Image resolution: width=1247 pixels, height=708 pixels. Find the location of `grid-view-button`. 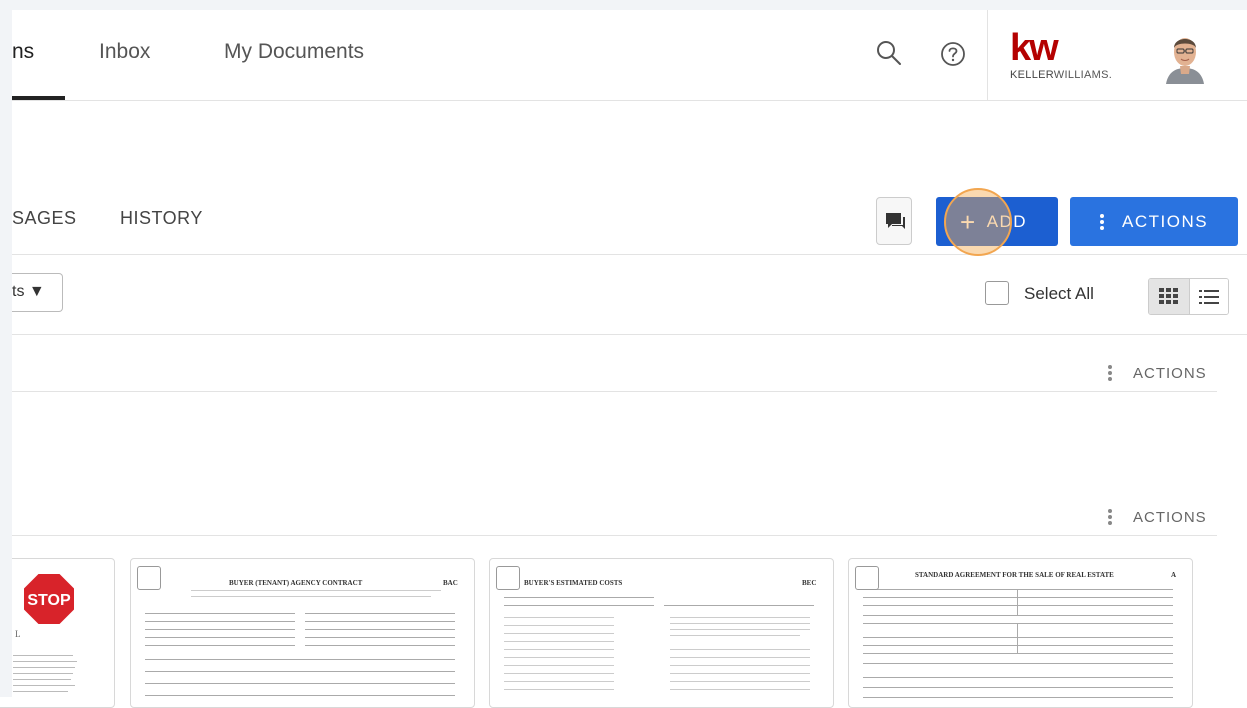

grid-view-button is located at coordinates (1169, 296).